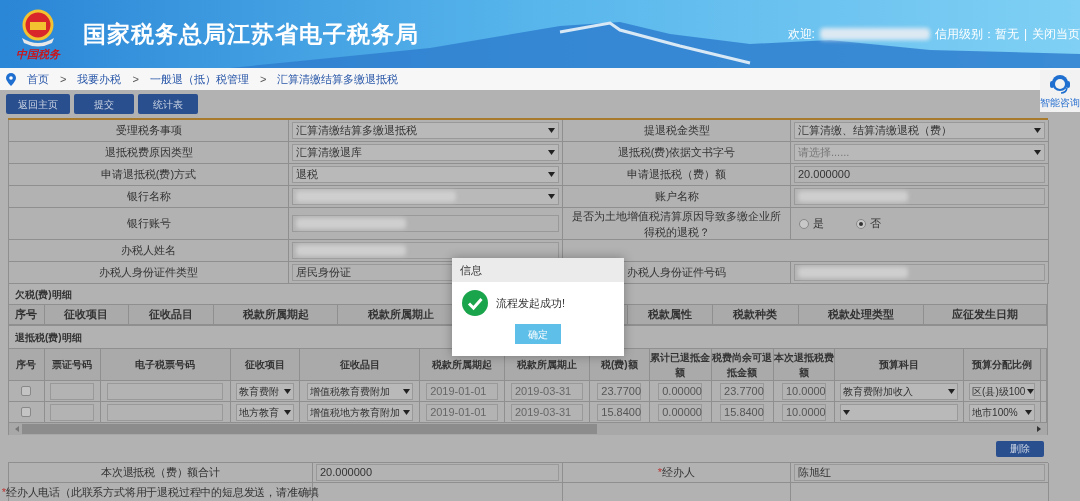  Describe the element at coordinates (148, 131) in the screenshot. I see `field-label: 受理税务事项` at that location.